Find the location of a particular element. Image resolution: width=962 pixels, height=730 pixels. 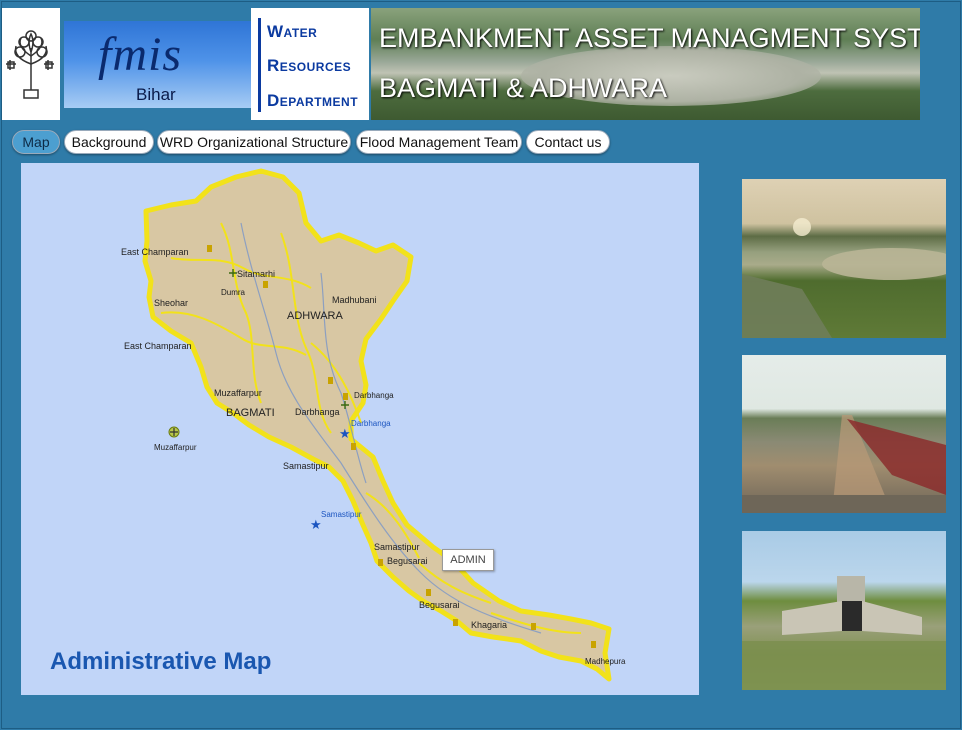

photo-embankment-bridge is located at coordinates (844, 434).